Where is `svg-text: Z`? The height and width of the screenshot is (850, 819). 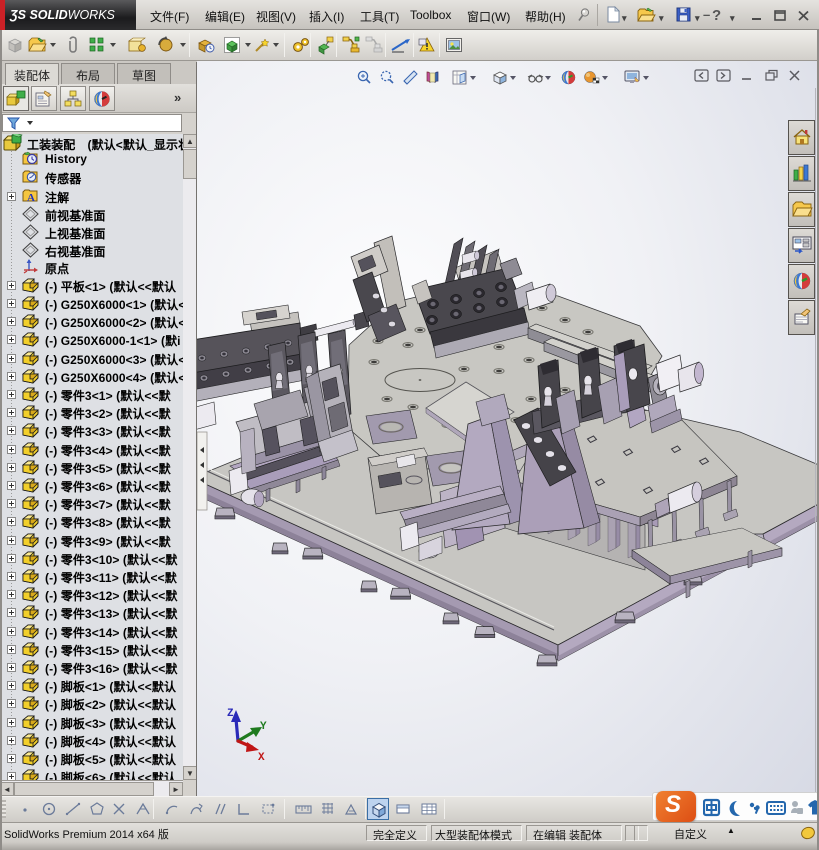
svg-text: Z is located at coordinates (230, 714).